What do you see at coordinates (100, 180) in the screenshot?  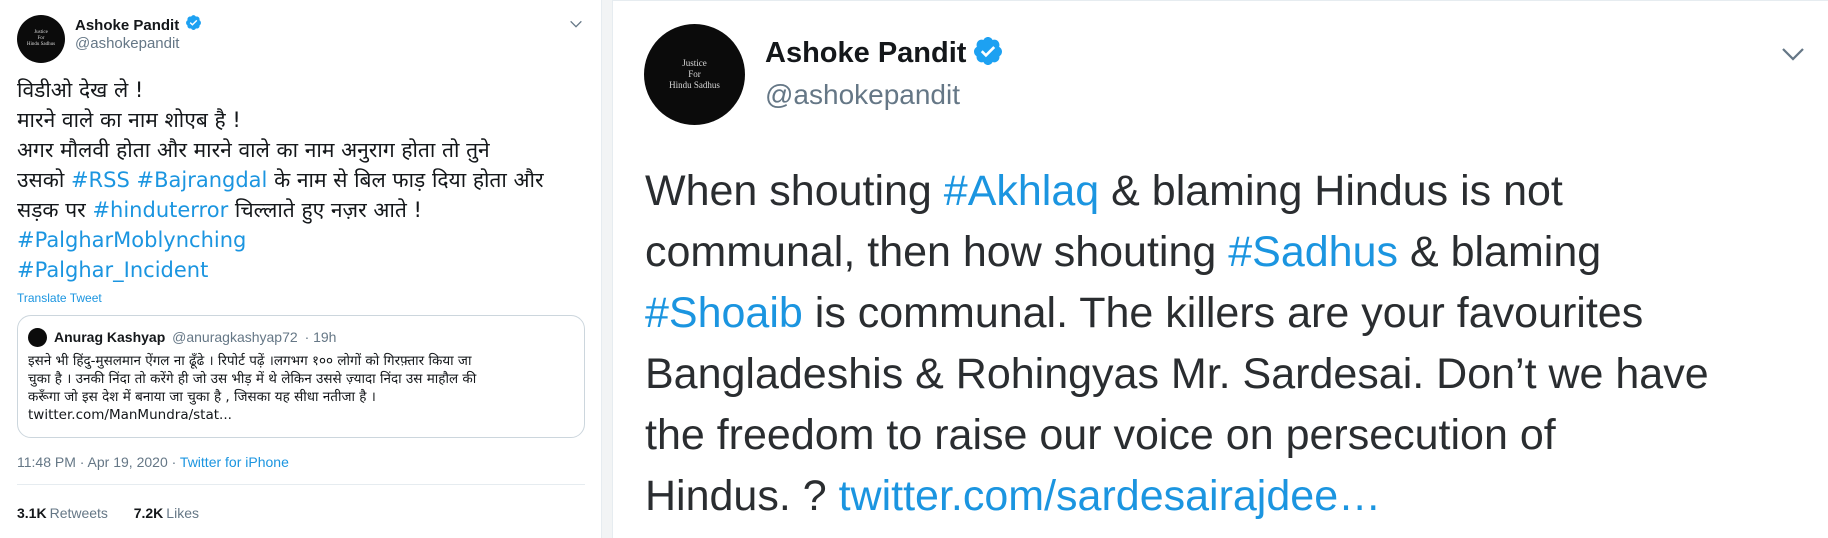 I see `hashtag-link: #RSS` at bounding box center [100, 180].